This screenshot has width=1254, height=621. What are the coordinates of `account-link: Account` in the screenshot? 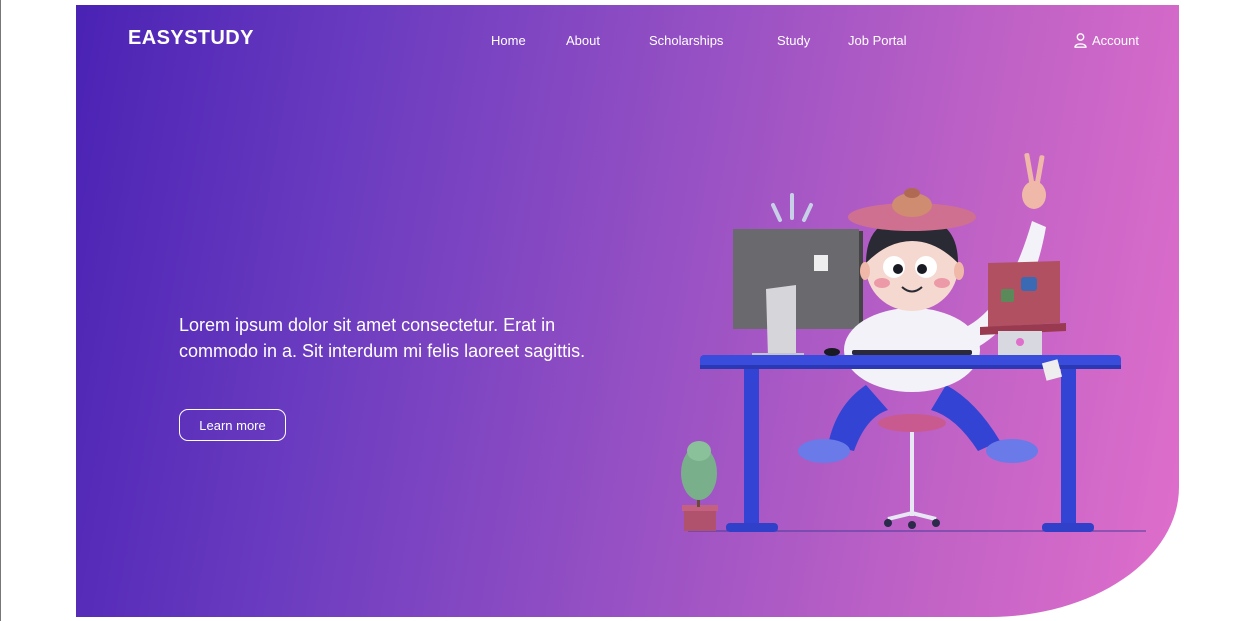 It's located at (1106, 40).